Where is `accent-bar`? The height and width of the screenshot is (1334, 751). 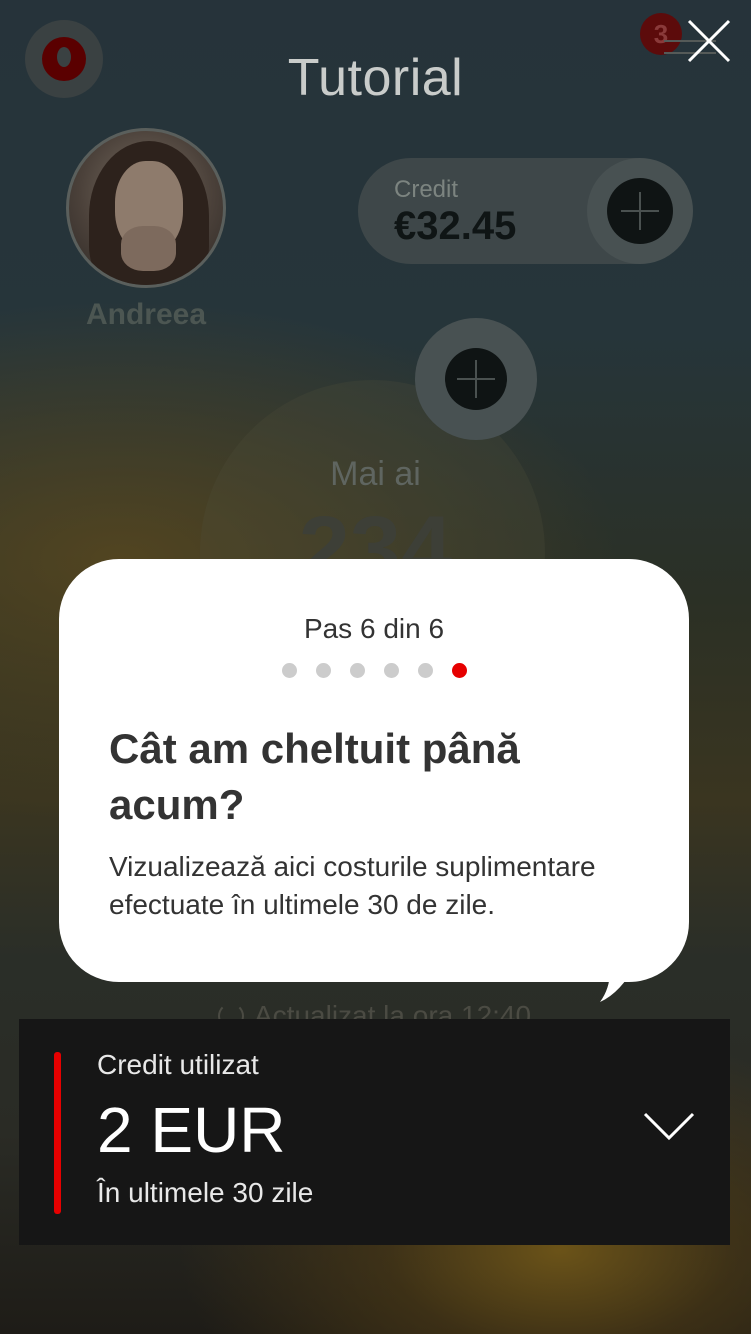 accent-bar is located at coordinates (57, 1133).